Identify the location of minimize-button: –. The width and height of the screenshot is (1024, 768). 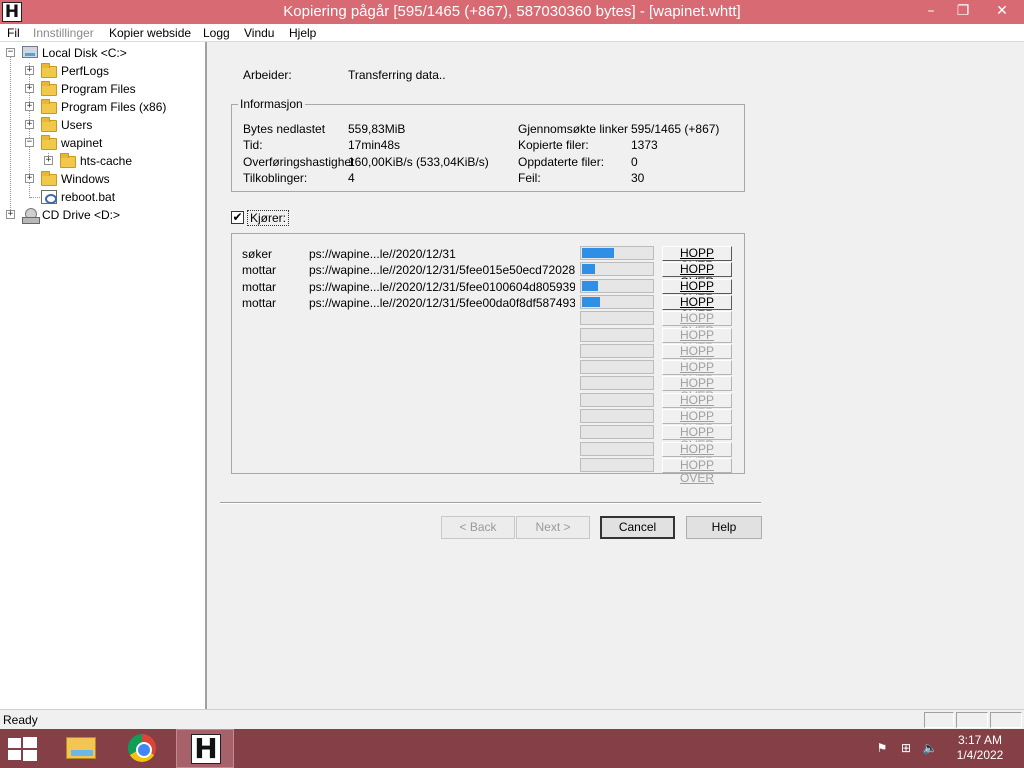
(931, 11).